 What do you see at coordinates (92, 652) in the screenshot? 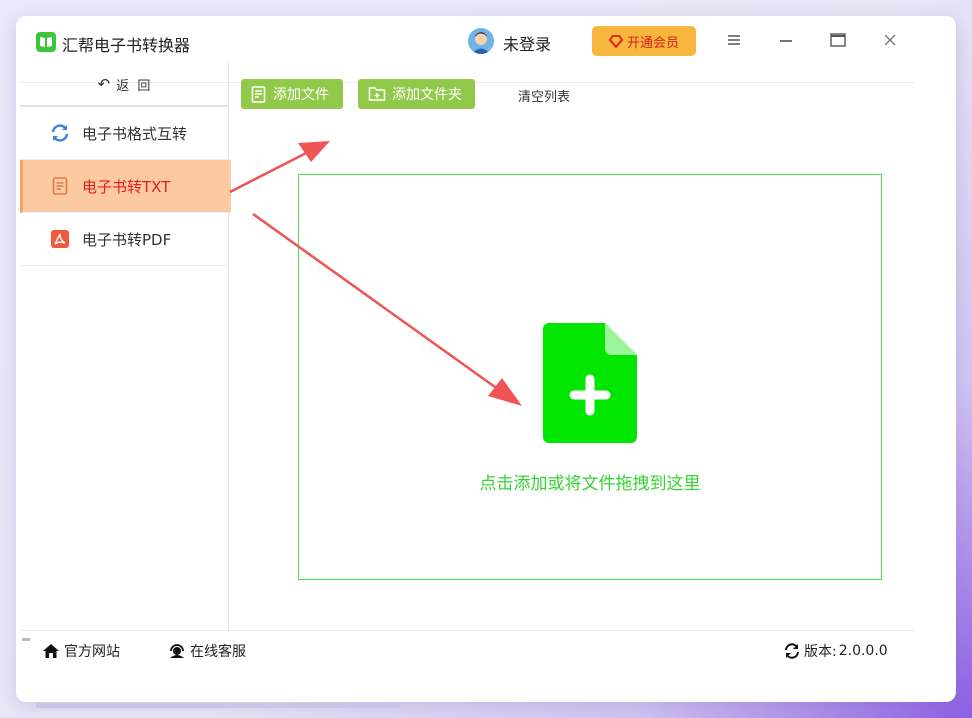
I see `official-website-label: 官方网站` at bounding box center [92, 652].